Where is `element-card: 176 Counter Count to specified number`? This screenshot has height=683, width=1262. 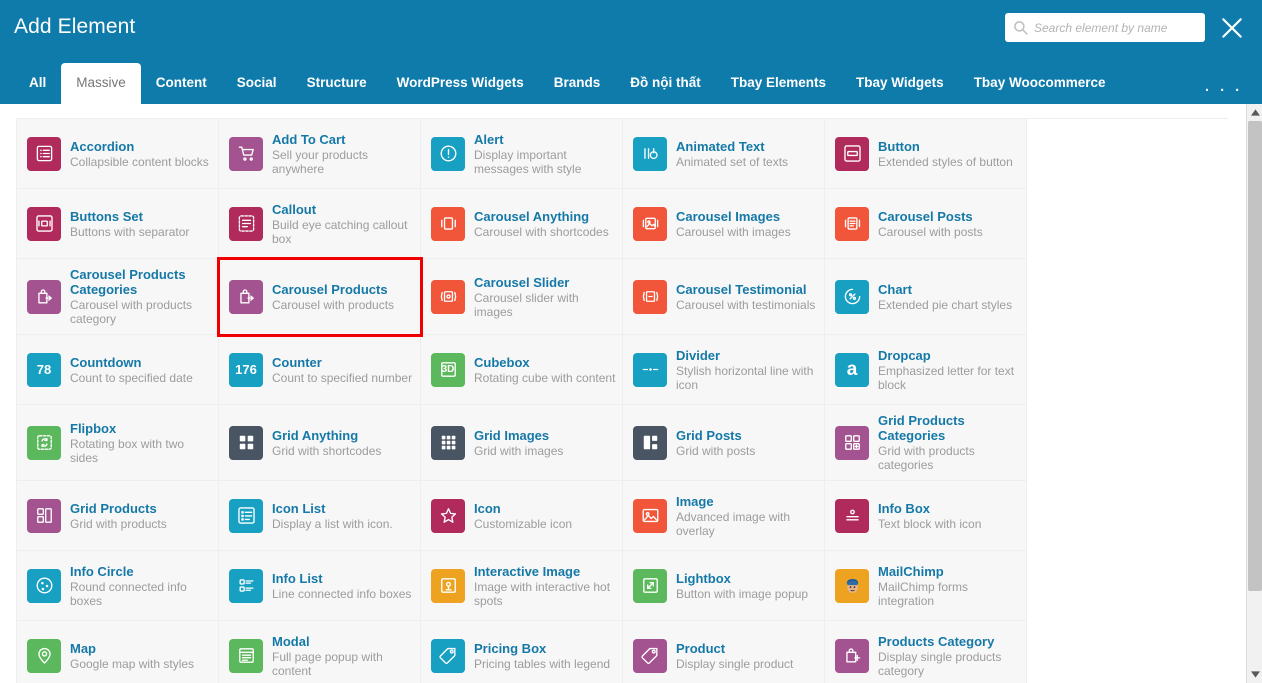 element-card: 176 Counter Count to specified number is located at coordinates (320, 370).